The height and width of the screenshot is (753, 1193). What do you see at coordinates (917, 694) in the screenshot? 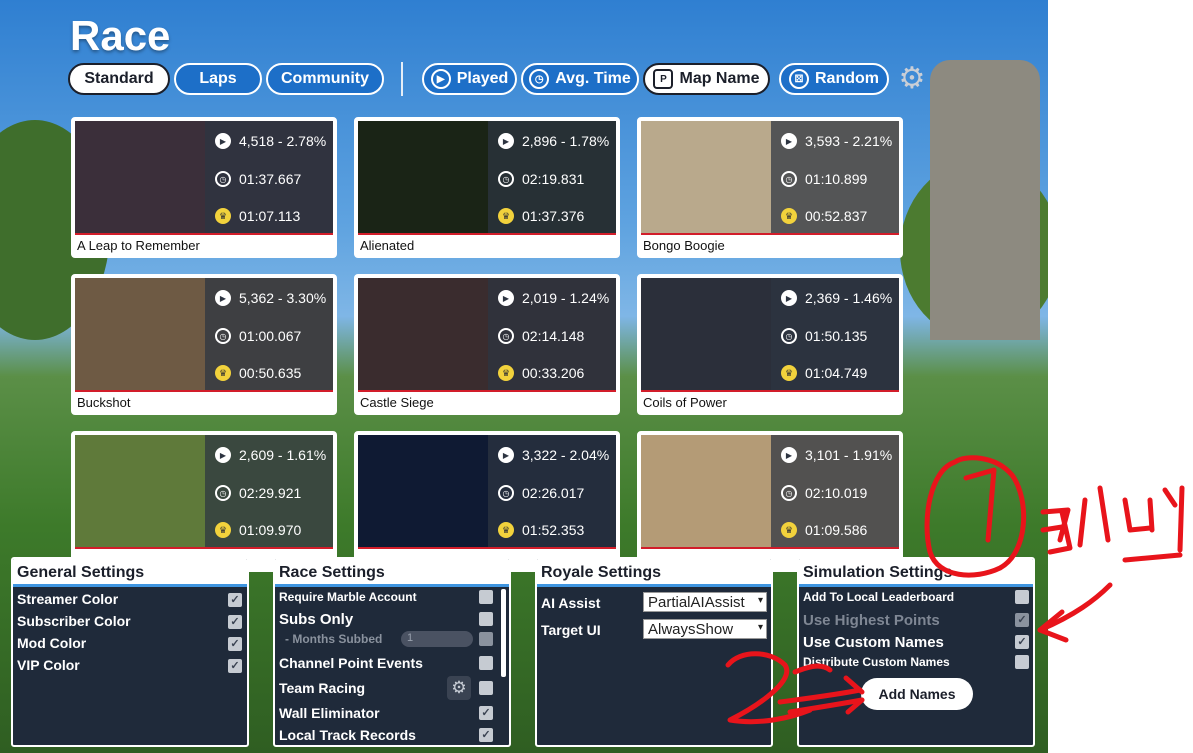
I see `add-names-button: Add Names` at bounding box center [917, 694].